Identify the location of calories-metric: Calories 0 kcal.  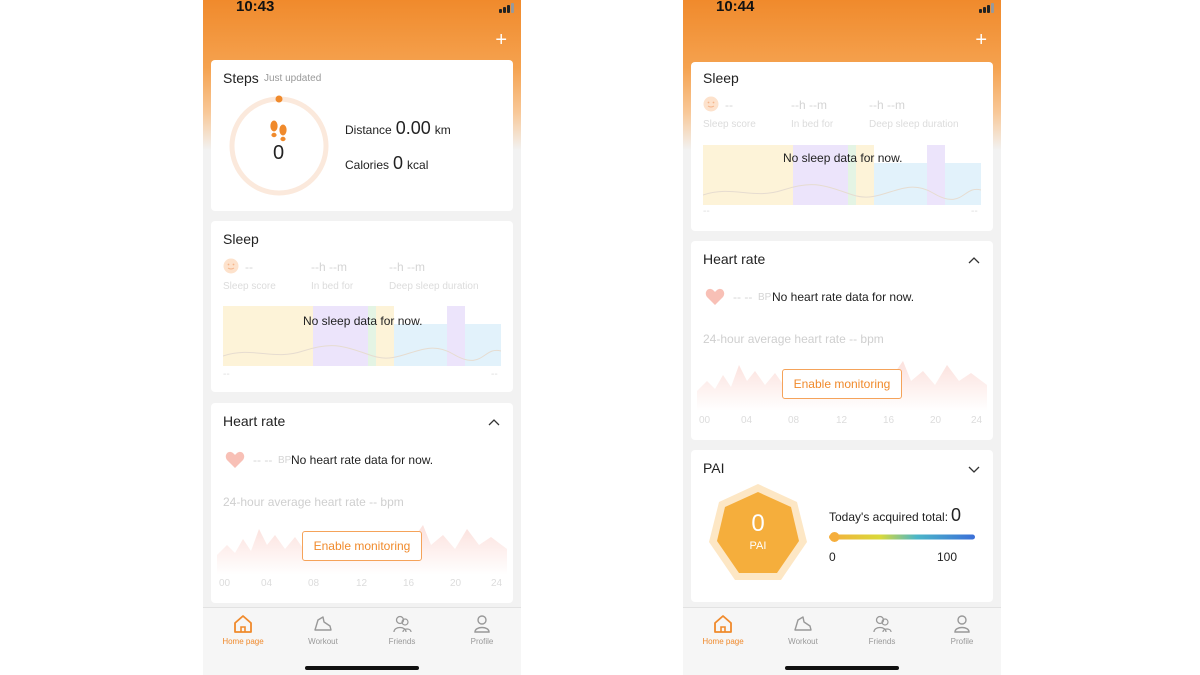
(386, 163).